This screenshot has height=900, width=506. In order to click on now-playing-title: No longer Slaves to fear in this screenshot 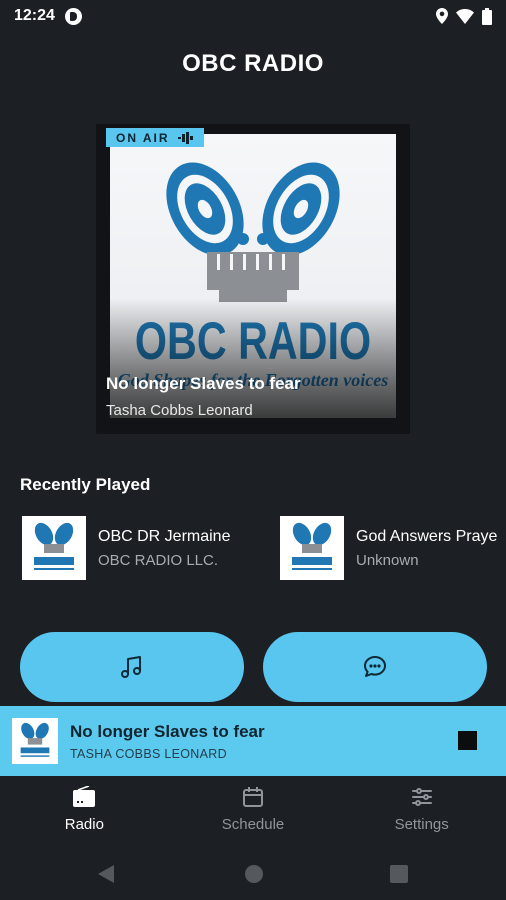, I will do `click(203, 383)`.